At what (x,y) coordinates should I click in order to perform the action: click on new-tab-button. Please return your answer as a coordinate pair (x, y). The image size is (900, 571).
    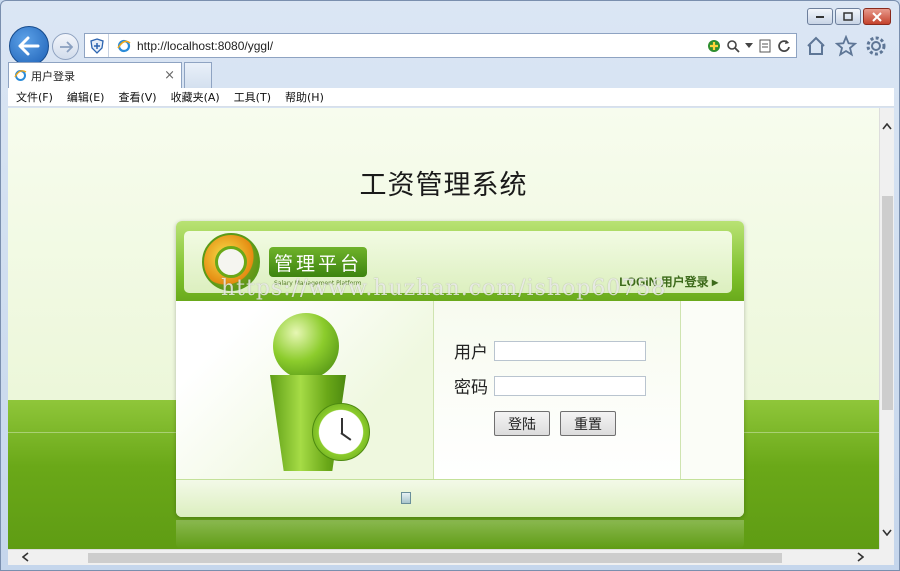
    Looking at the image, I should click on (198, 75).